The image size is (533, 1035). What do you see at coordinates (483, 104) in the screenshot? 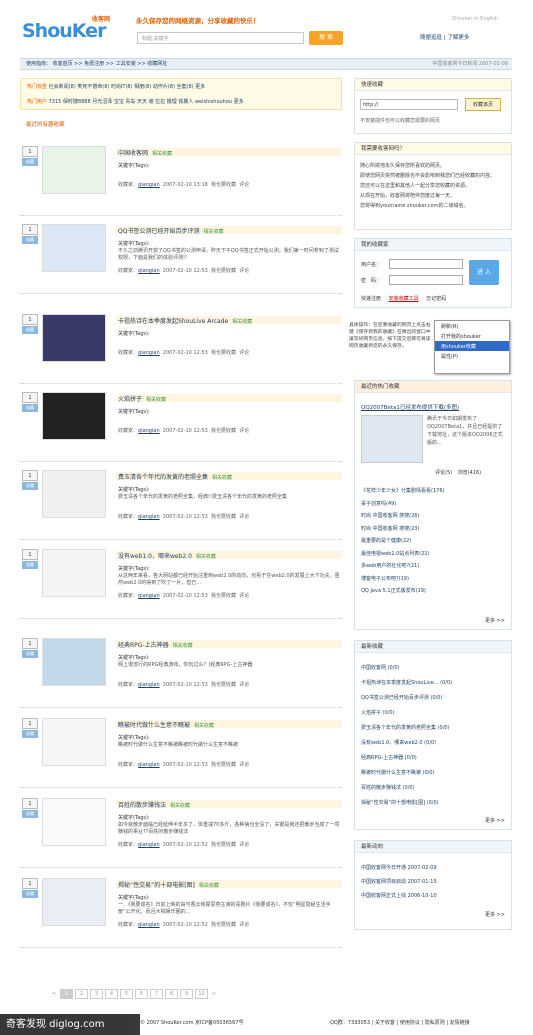
I see `quick-save-button: 收藏该页` at bounding box center [483, 104].